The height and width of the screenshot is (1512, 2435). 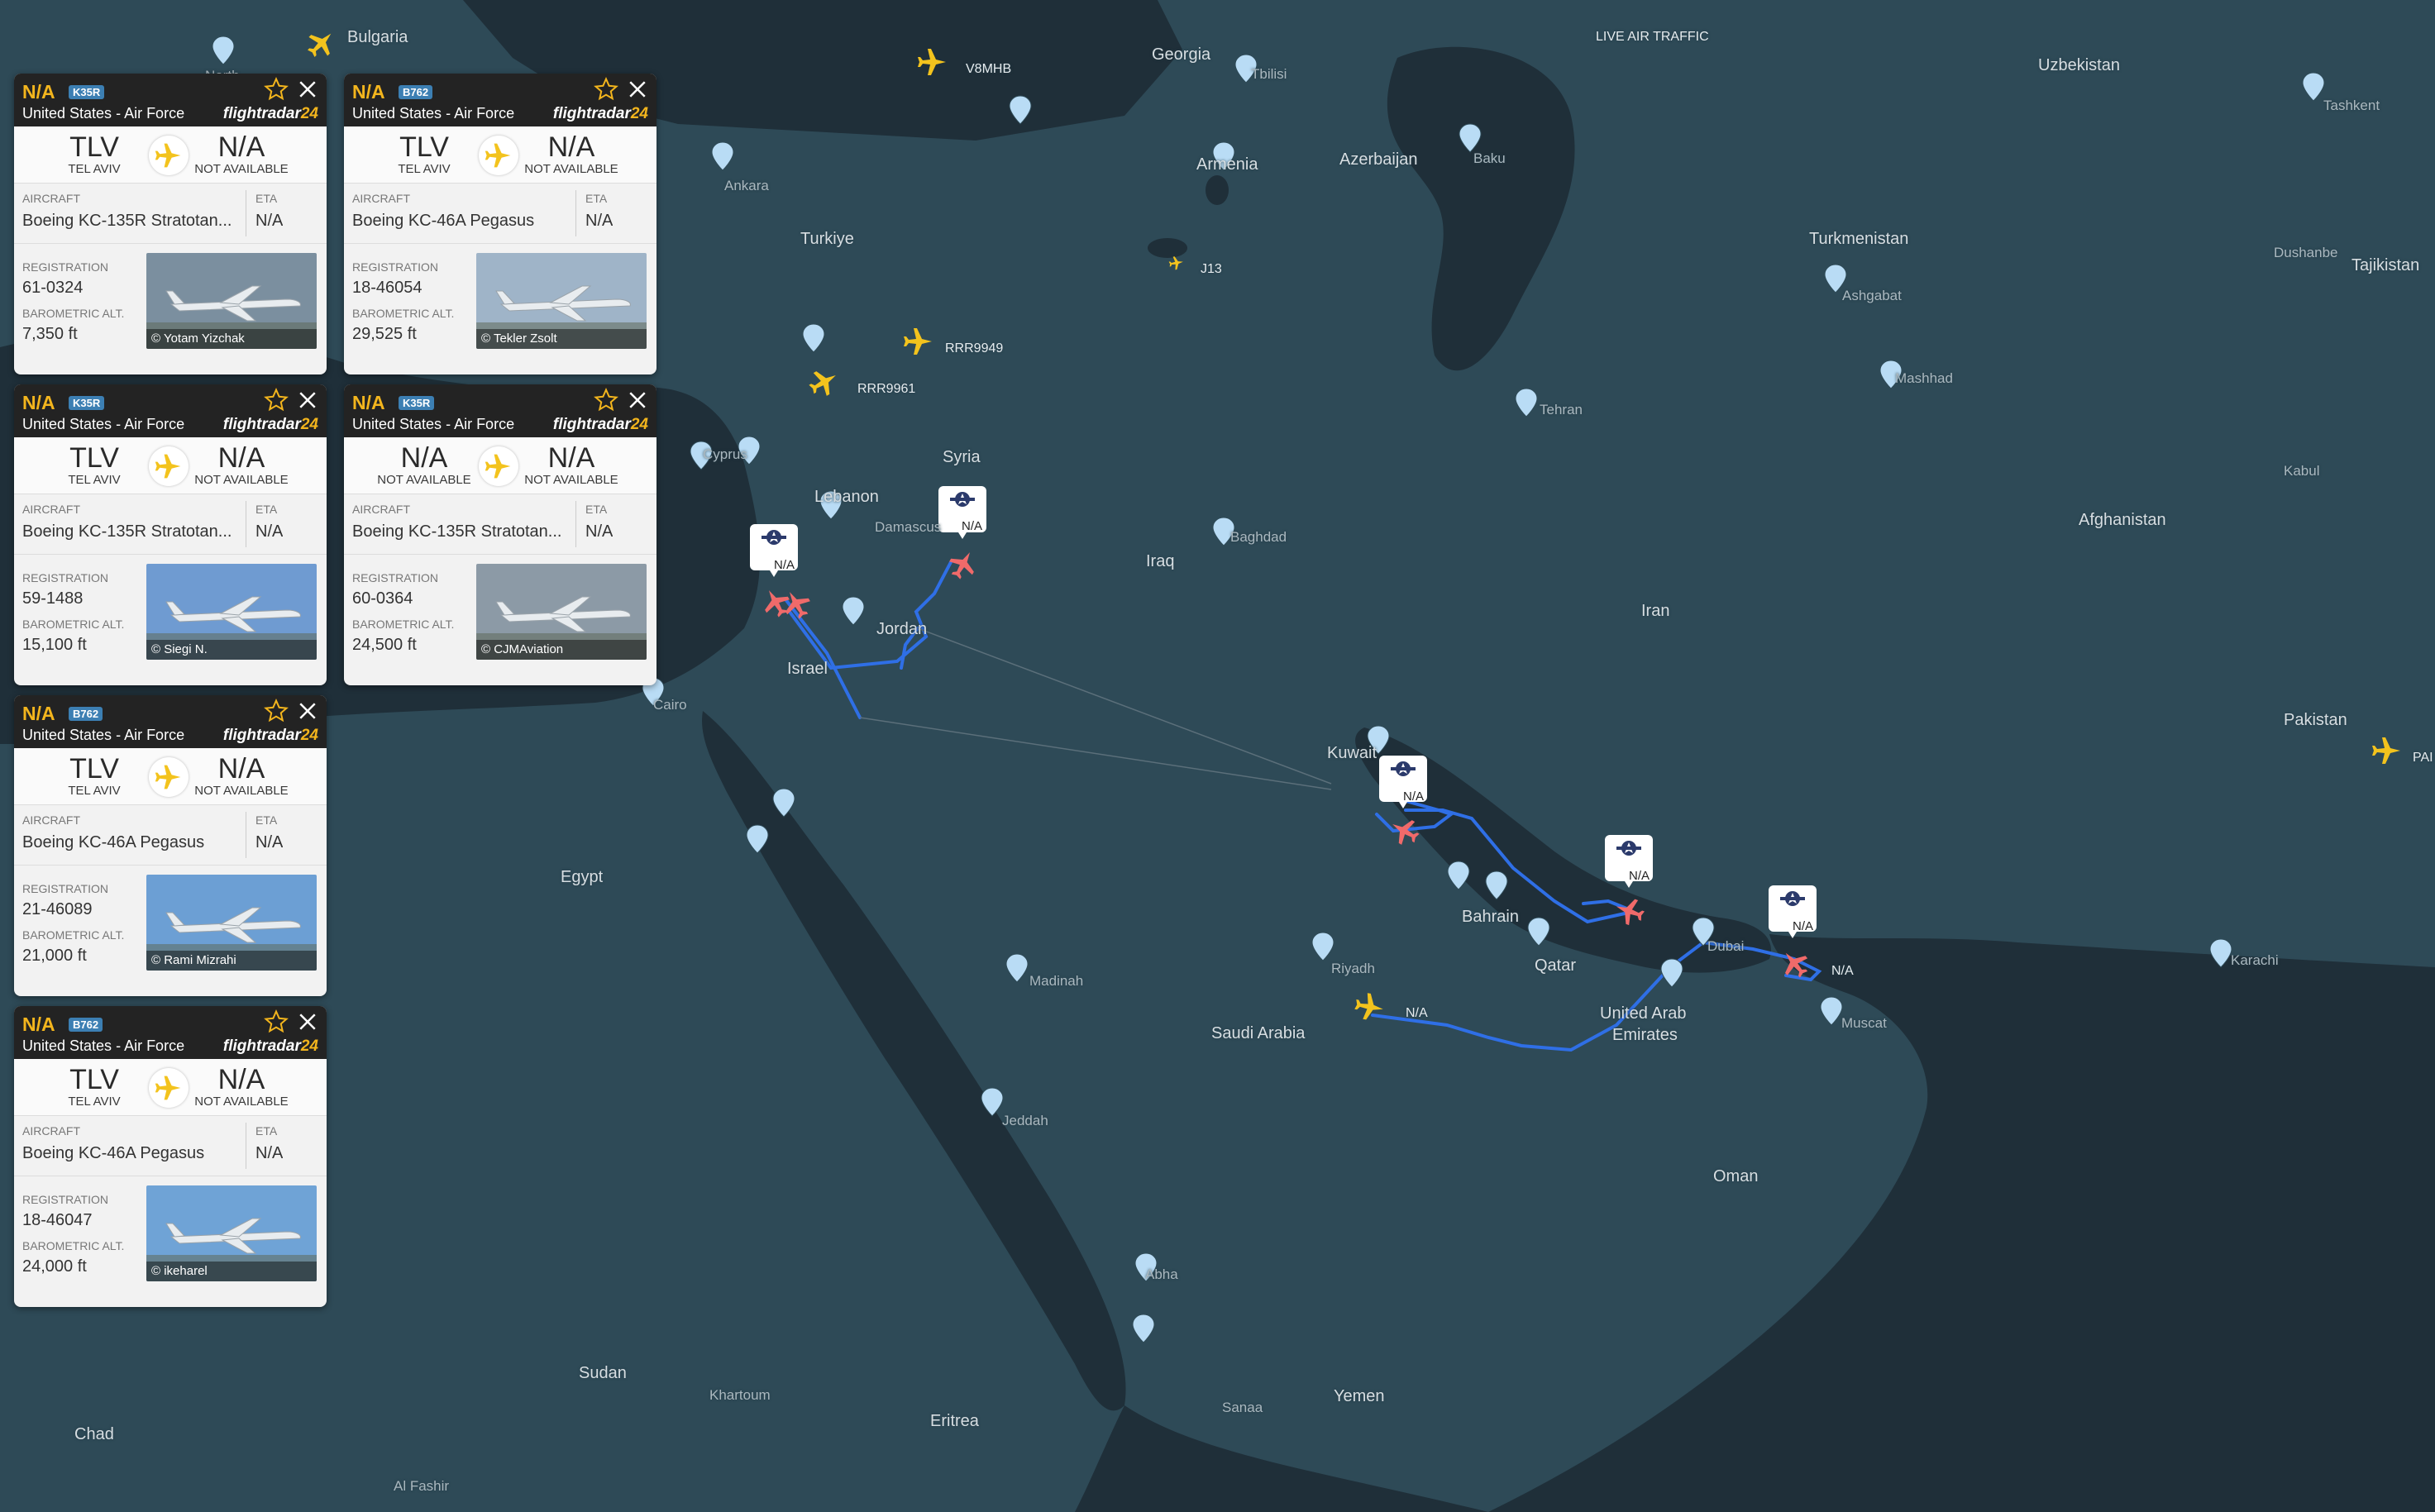 I want to click on photo-credit: © ikeharel, so click(x=232, y=1271).